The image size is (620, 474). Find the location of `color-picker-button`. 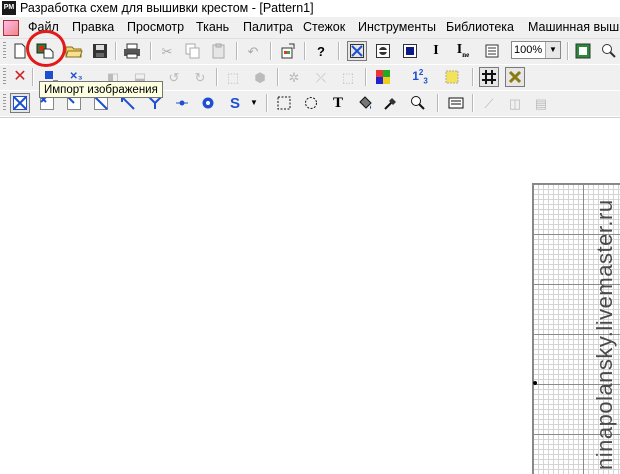

color-picker-button is located at coordinates (391, 103).